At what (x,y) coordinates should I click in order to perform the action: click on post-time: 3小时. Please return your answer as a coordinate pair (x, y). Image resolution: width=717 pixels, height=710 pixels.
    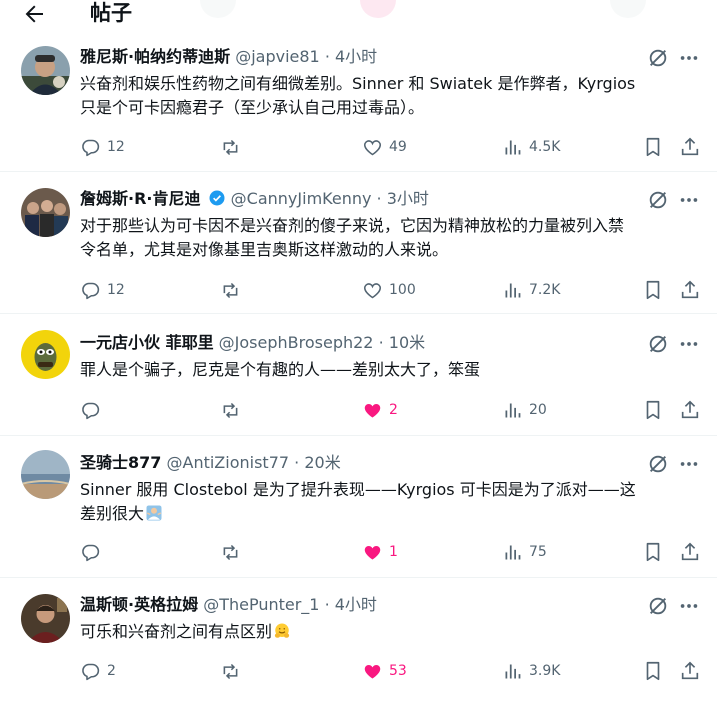
    Looking at the image, I should click on (408, 198).